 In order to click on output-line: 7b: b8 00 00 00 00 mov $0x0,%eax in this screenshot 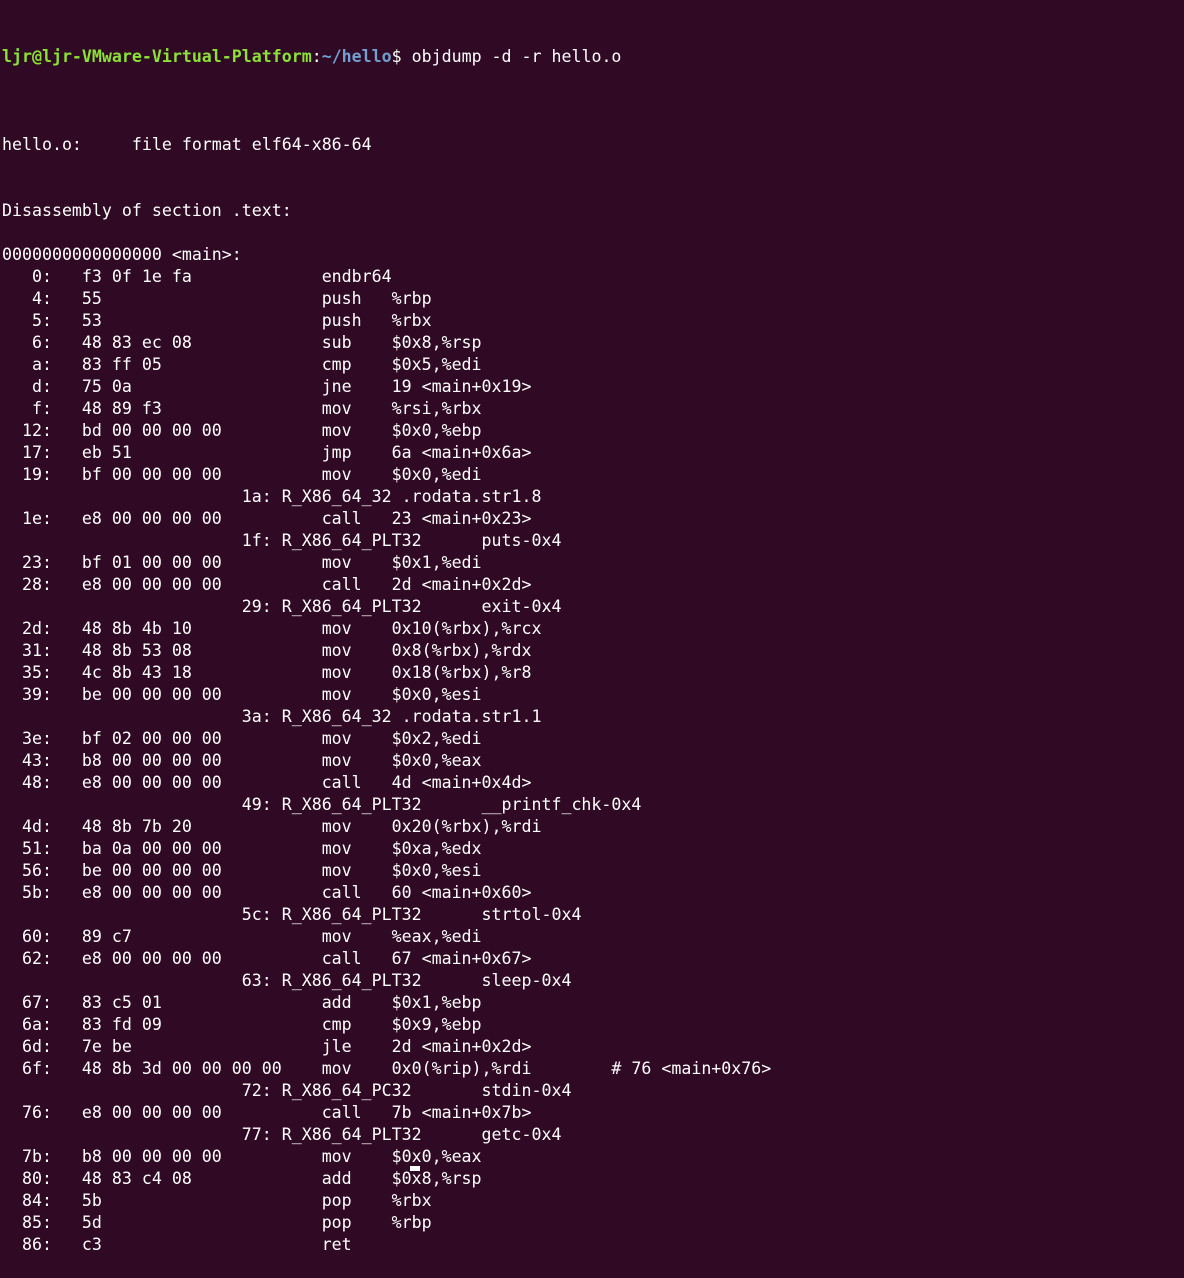, I will do `click(242, 1156)`.